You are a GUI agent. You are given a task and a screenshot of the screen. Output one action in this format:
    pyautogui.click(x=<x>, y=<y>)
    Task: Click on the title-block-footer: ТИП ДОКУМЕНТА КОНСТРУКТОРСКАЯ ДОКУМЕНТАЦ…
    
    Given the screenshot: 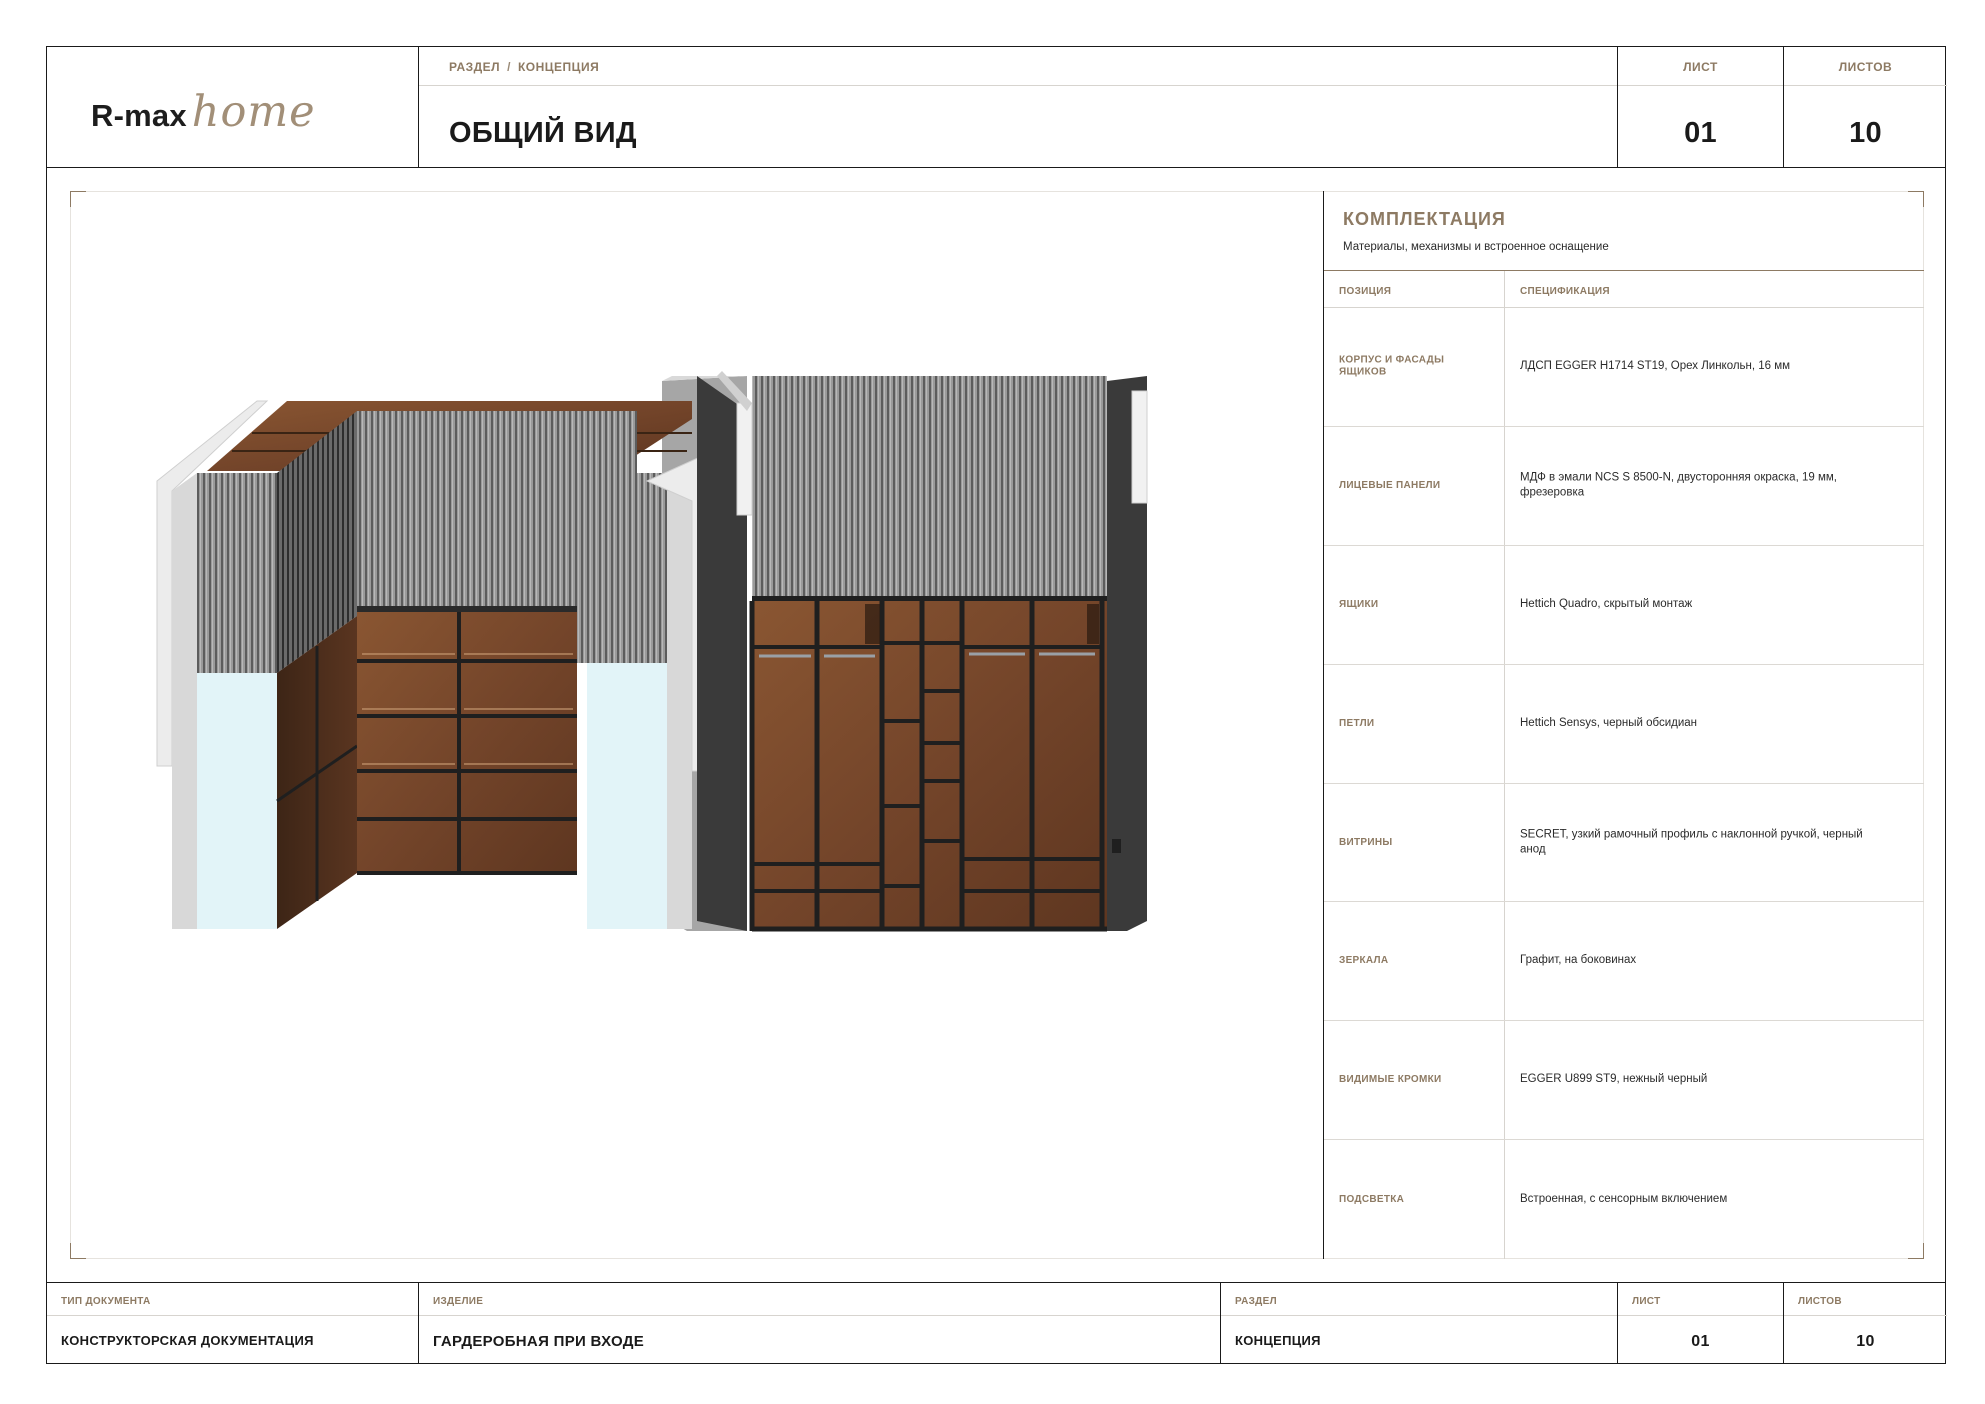 What is the action you would take?
    pyautogui.click(x=997, y=1322)
    